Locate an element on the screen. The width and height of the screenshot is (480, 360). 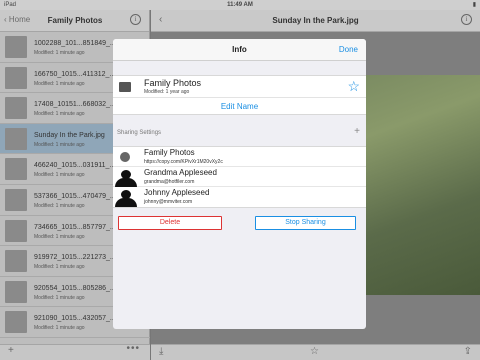
status-bar: iPad 11:49 AM ▮ is located at coordinates (240, 5).